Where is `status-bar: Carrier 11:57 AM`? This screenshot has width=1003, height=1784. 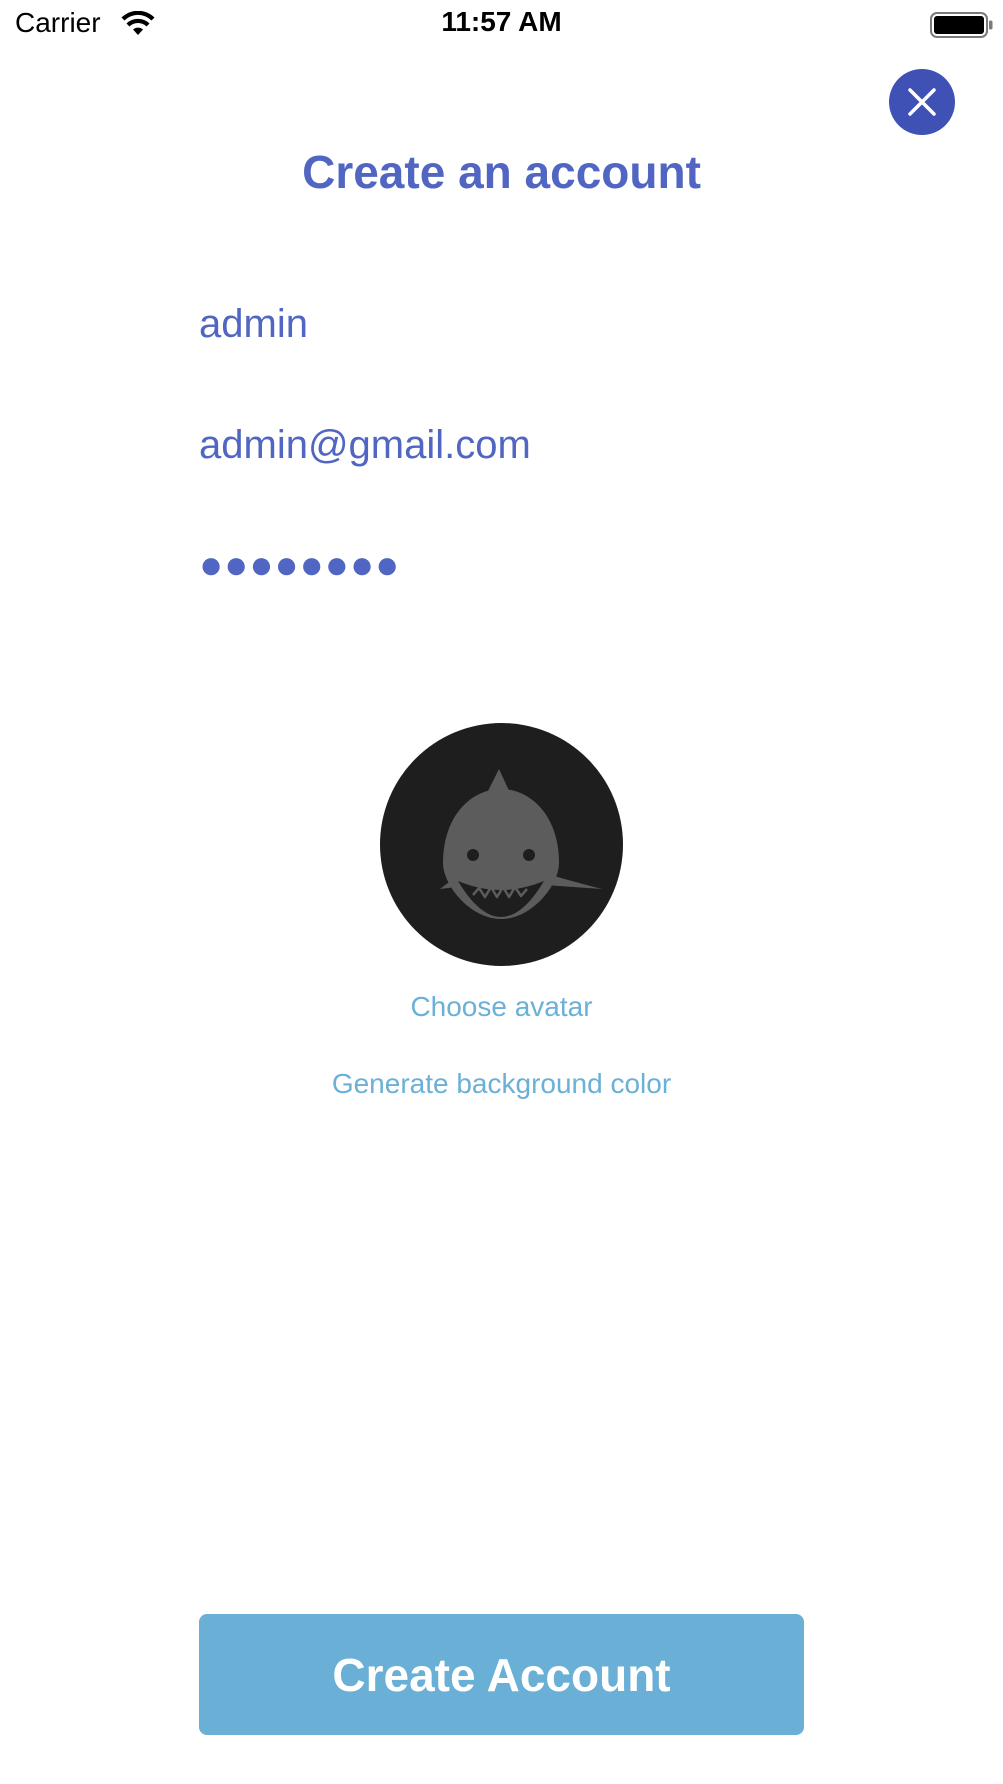
status-bar: Carrier 11:57 AM is located at coordinates (501, 25).